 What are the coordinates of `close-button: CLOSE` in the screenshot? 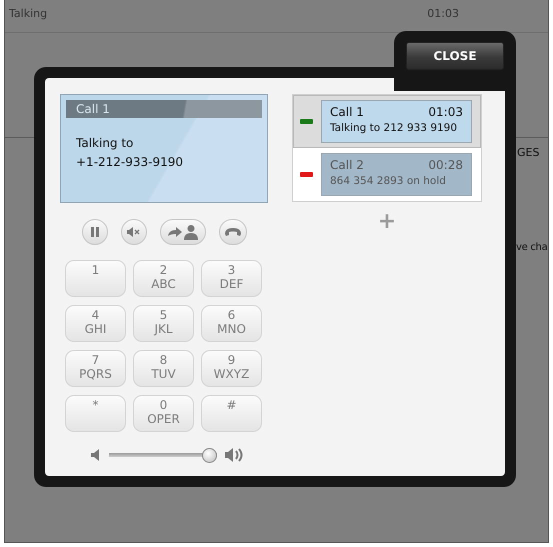 It's located at (455, 56).